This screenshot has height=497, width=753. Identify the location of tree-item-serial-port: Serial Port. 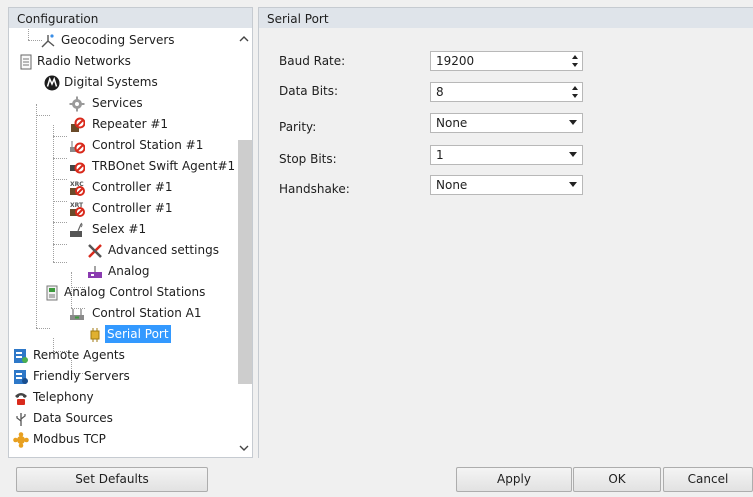
(123, 334).